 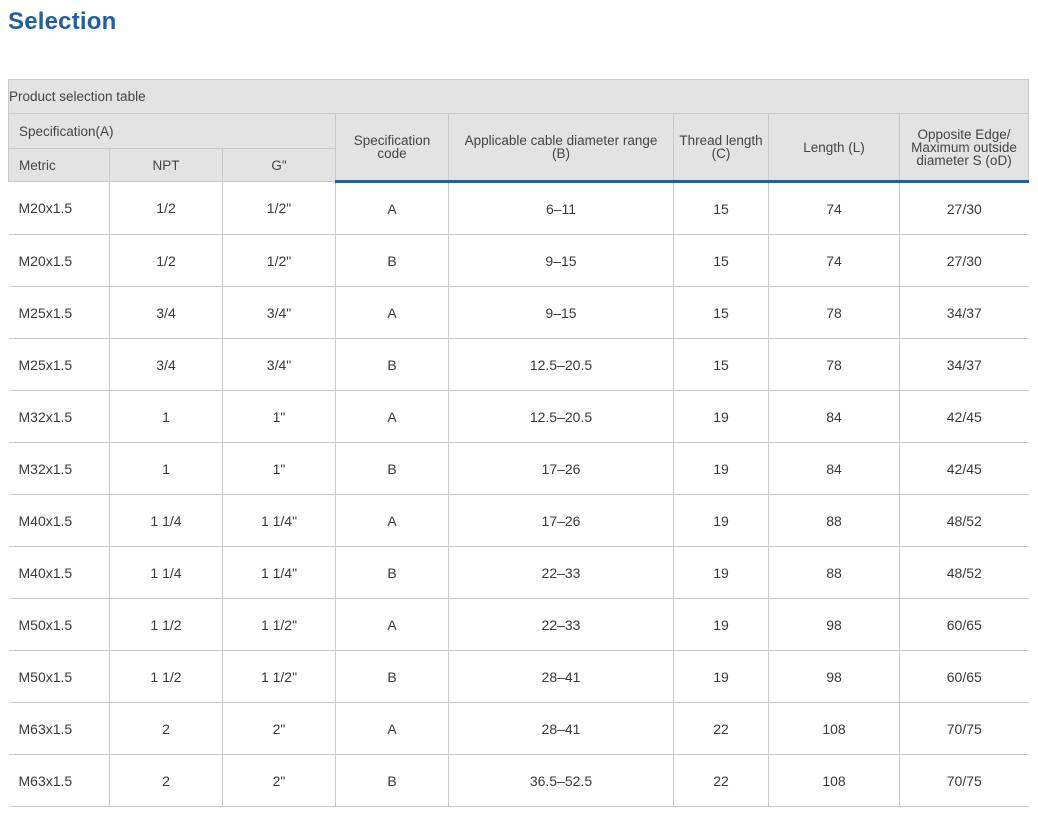 I want to click on length-cell: 84, so click(x=834, y=468).